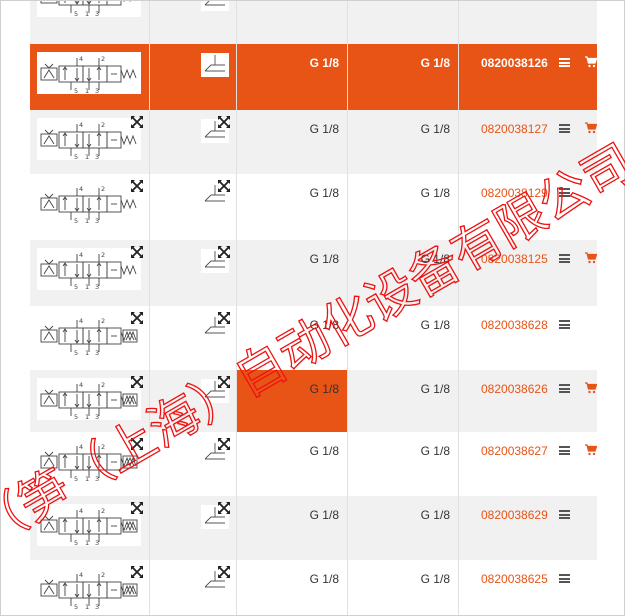 This screenshot has width=625, height=616. What do you see at coordinates (313, 207) in the screenshot?
I see `table-row: 4 2 513 G 1/8 G 1/8 0820038129` at bounding box center [313, 207].